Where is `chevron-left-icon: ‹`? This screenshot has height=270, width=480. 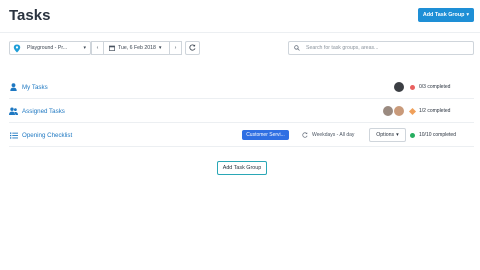 chevron-left-icon: ‹ is located at coordinates (97, 48).